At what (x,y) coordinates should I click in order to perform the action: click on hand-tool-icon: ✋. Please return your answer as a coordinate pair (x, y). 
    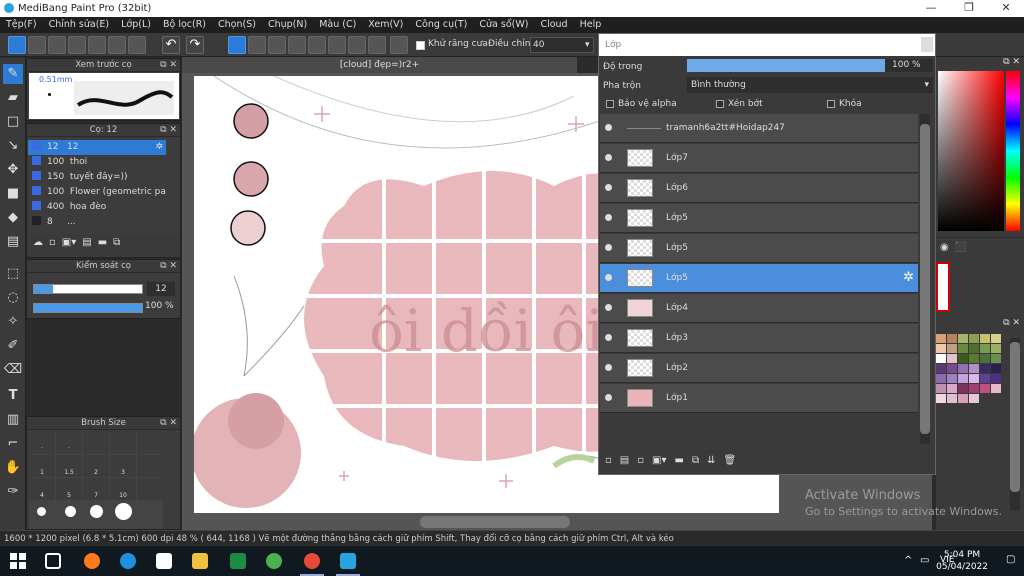
    Looking at the image, I should click on (13, 468).